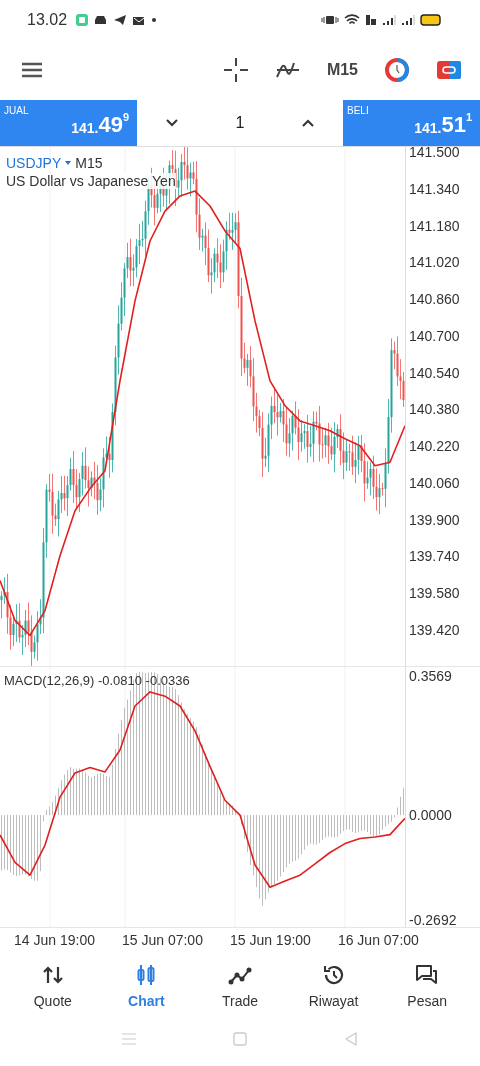 The height and width of the screenshot is (1066, 480). I want to click on price-axis-label: 140.380, so click(434, 409).